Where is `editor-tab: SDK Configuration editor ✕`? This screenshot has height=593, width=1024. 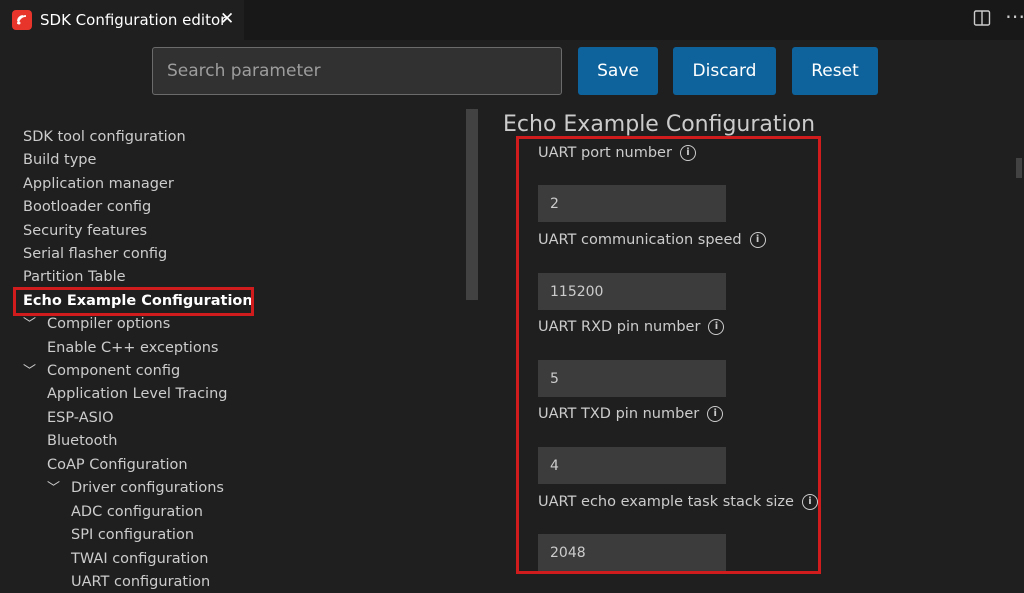 editor-tab: SDK Configuration editor ✕ is located at coordinates (122, 20).